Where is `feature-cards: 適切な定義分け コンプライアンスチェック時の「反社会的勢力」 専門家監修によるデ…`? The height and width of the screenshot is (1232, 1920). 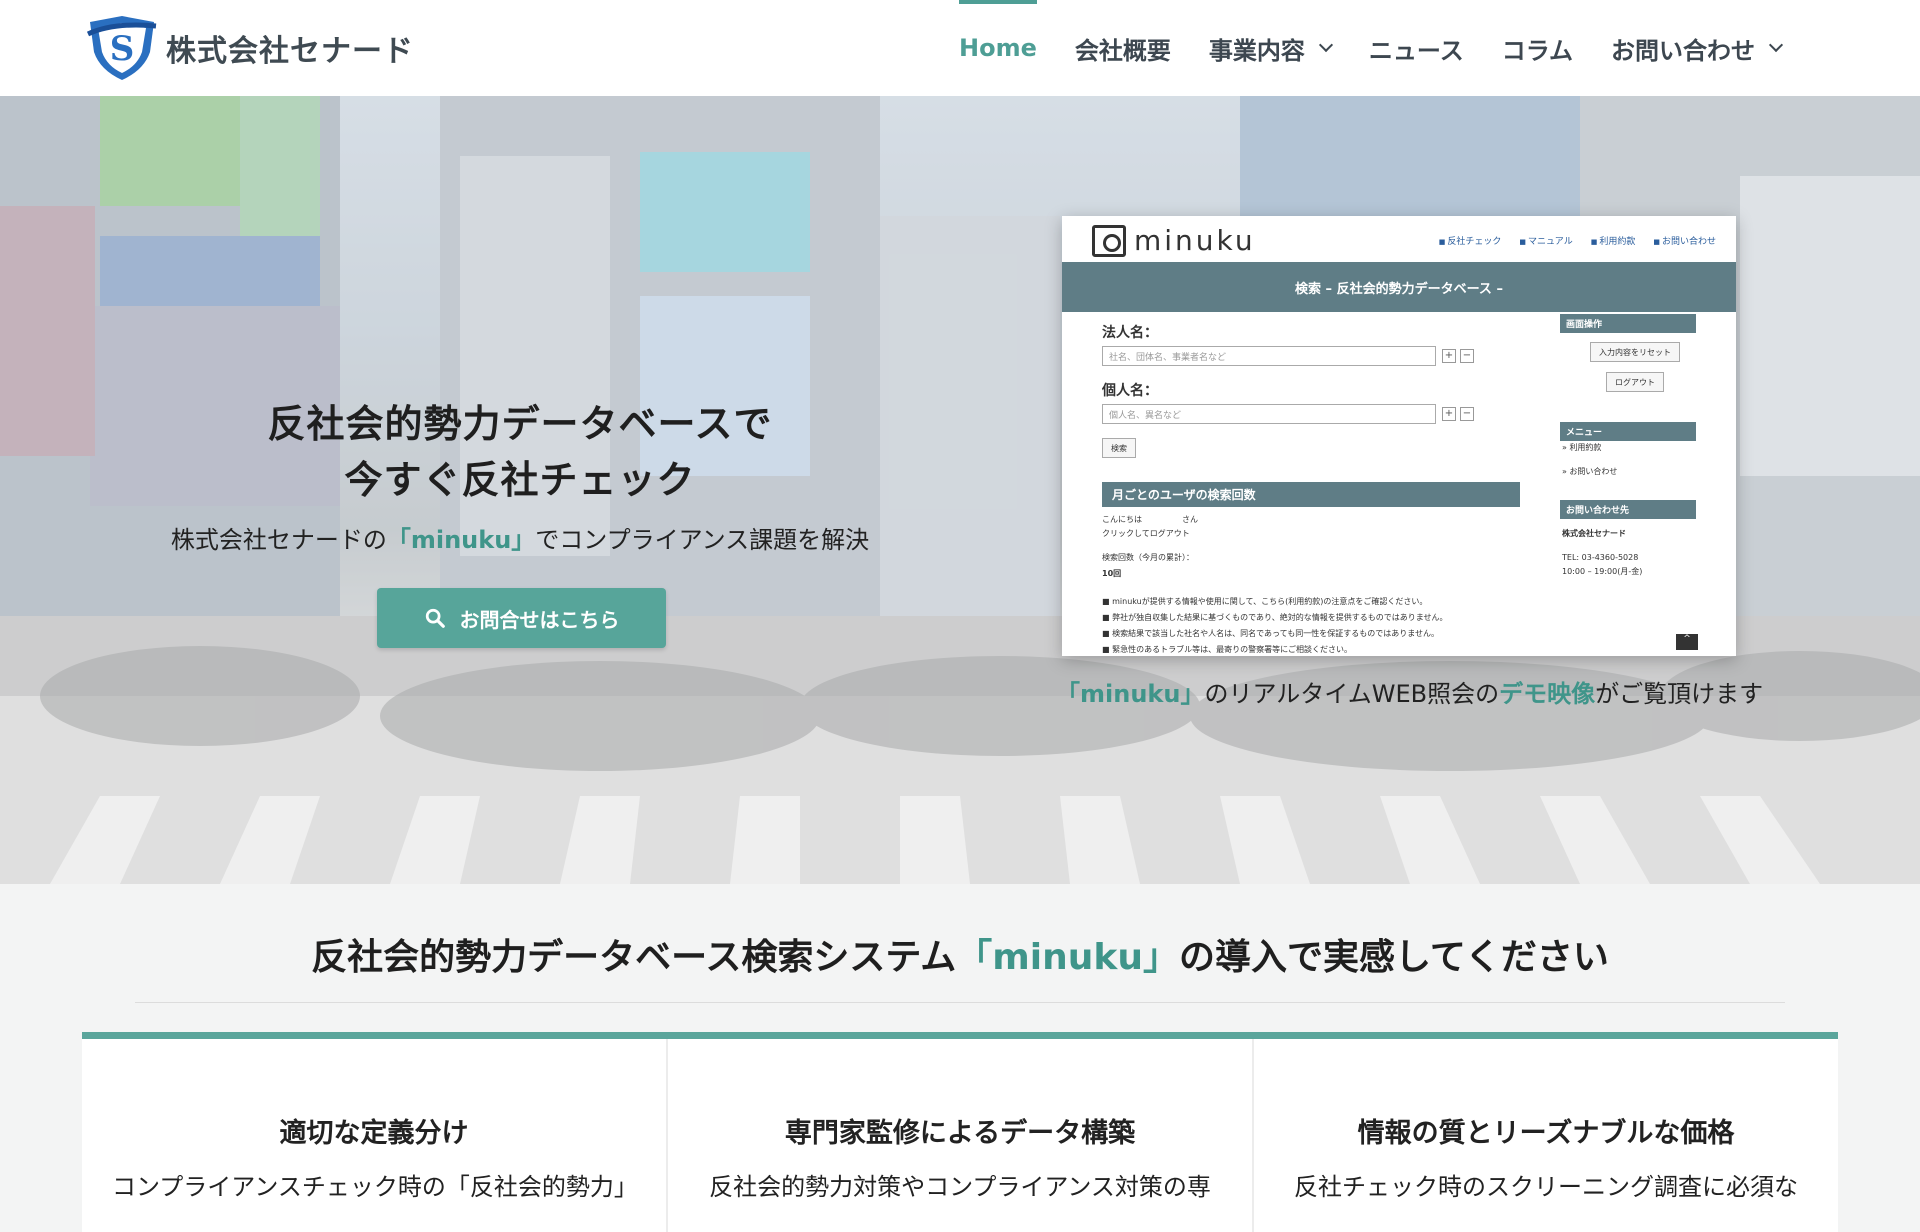
feature-cards: 適切な定義分け コンプライアンスチェック時の「反社会的勢力」 専門家監修によるデ… is located at coordinates (960, 1132).